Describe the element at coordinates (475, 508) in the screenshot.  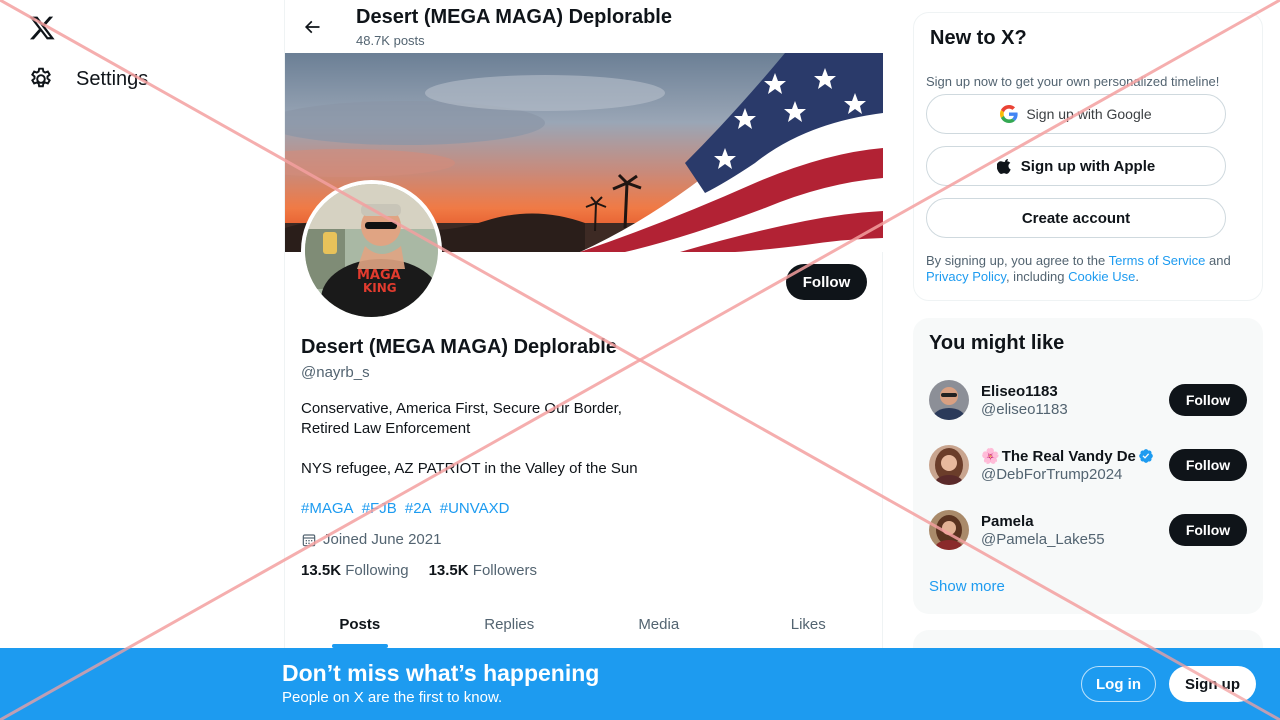
I see `hashtag-link: #UNVAXD` at that location.